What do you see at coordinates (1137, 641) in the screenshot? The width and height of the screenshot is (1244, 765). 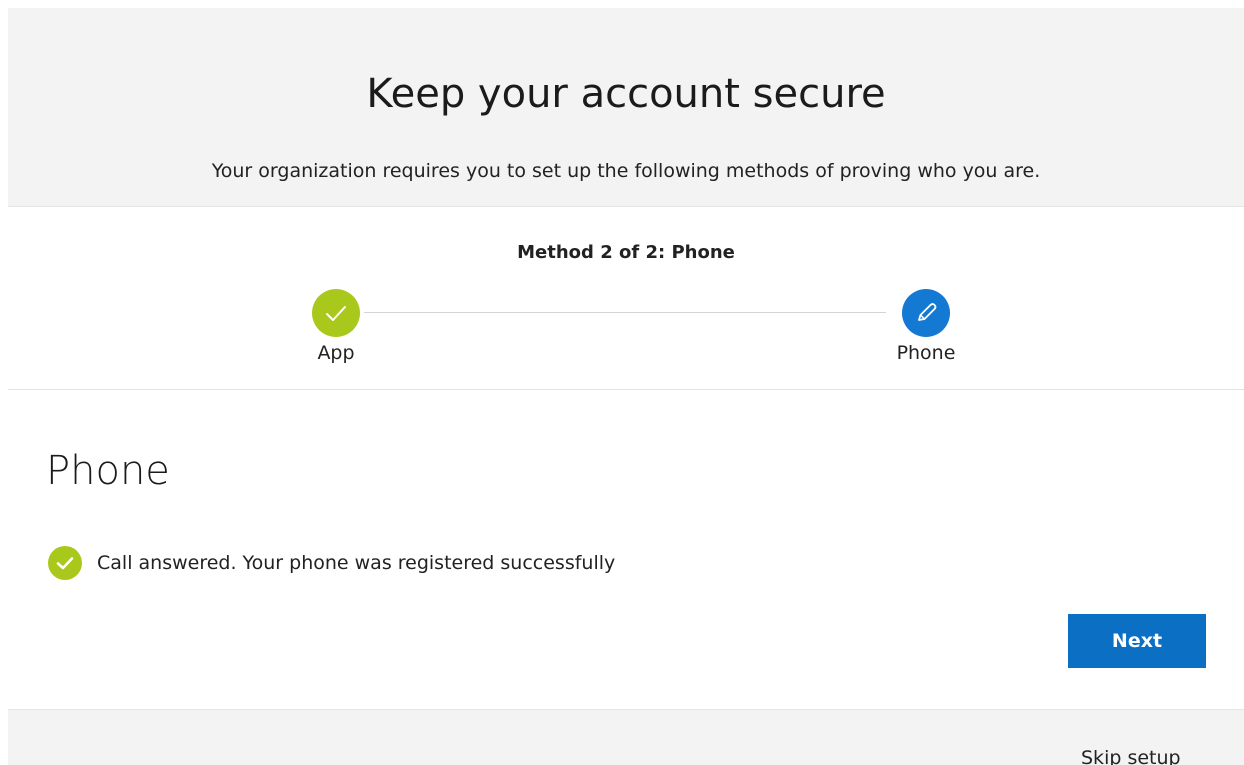 I see `next-button: Next` at bounding box center [1137, 641].